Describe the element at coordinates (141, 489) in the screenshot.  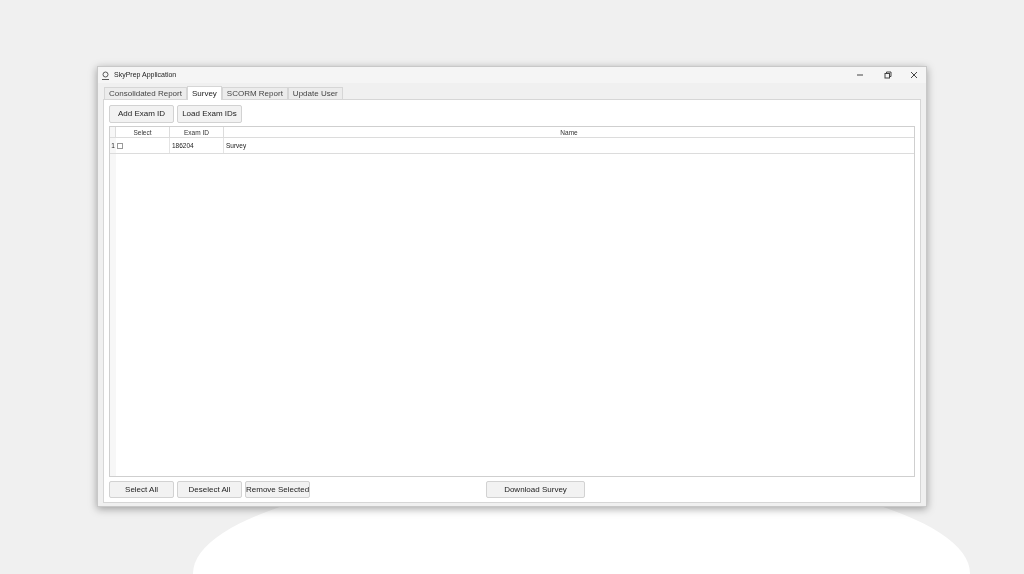
I see `button: Select All` at that location.